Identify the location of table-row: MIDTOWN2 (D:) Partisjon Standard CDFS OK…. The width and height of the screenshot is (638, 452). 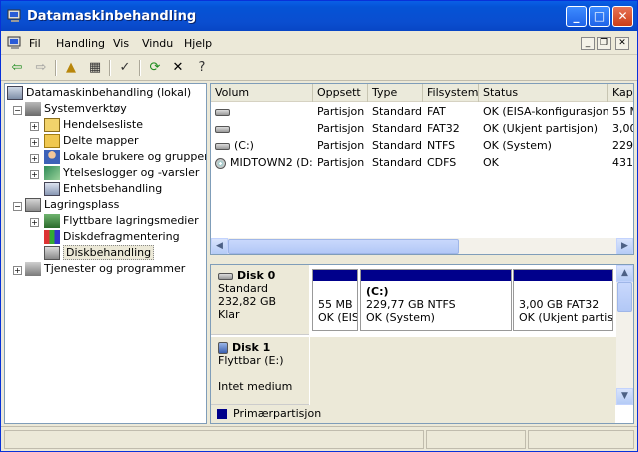
(422, 162).